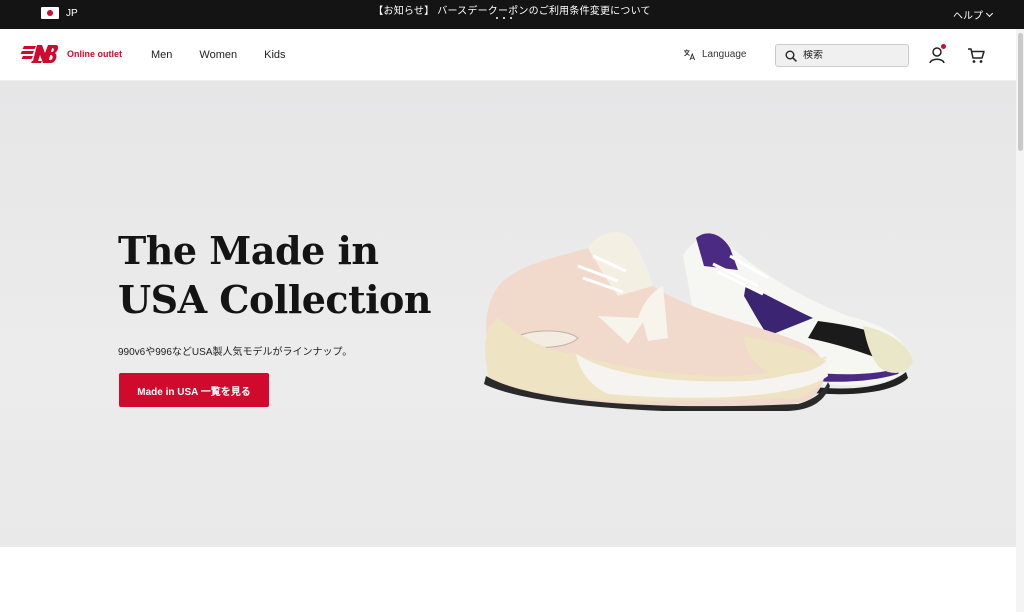  What do you see at coordinates (161, 55) in the screenshot?
I see `nav-item-men: Men` at bounding box center [161, 55].